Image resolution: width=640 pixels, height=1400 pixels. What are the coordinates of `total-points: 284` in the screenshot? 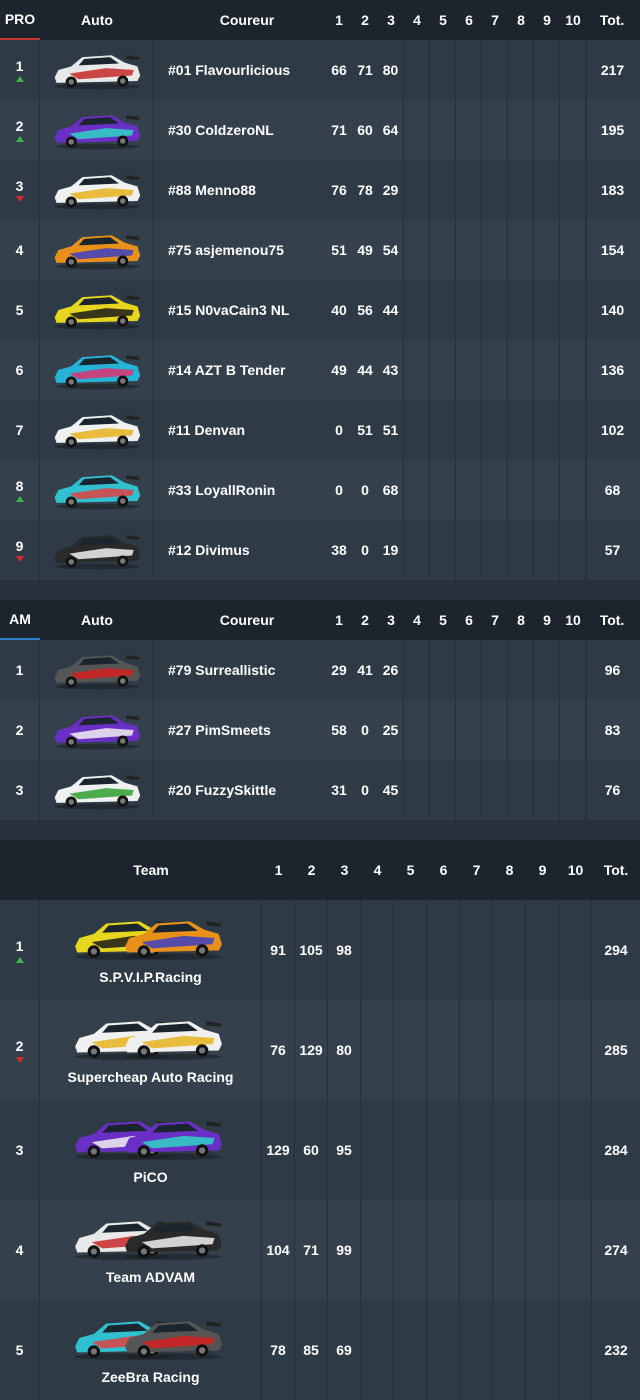 It's located at (616, 1150).